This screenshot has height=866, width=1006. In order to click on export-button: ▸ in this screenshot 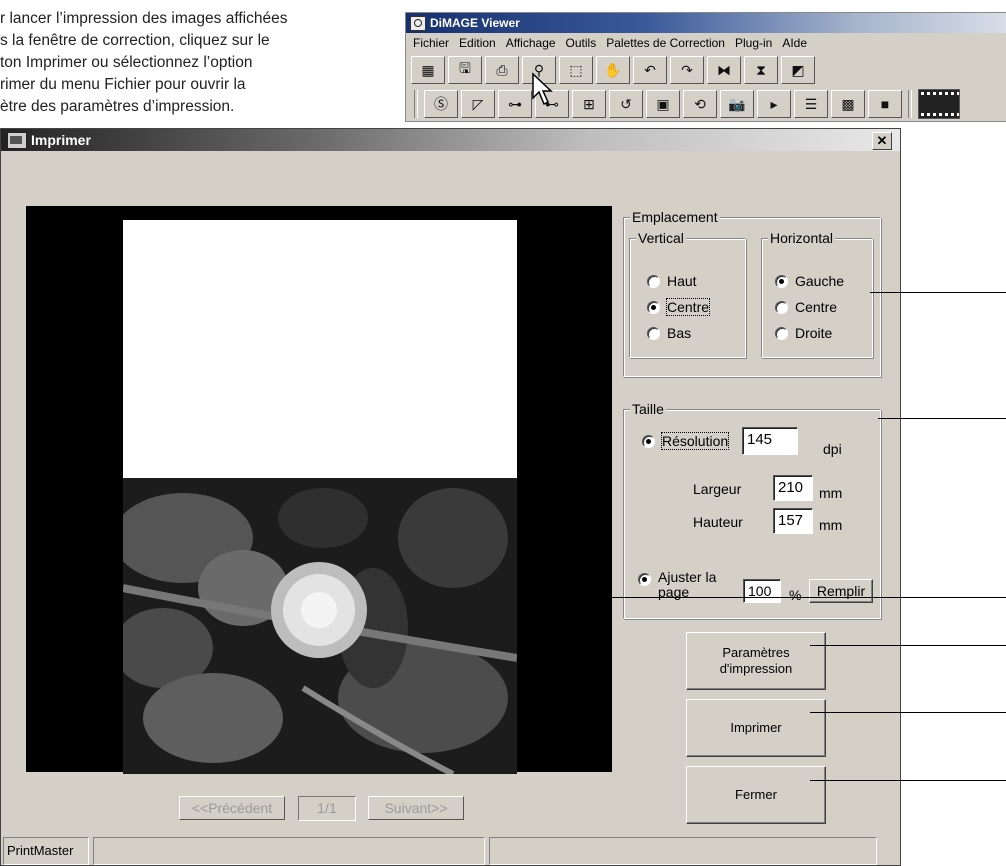, I will do `click(774, 104)`.